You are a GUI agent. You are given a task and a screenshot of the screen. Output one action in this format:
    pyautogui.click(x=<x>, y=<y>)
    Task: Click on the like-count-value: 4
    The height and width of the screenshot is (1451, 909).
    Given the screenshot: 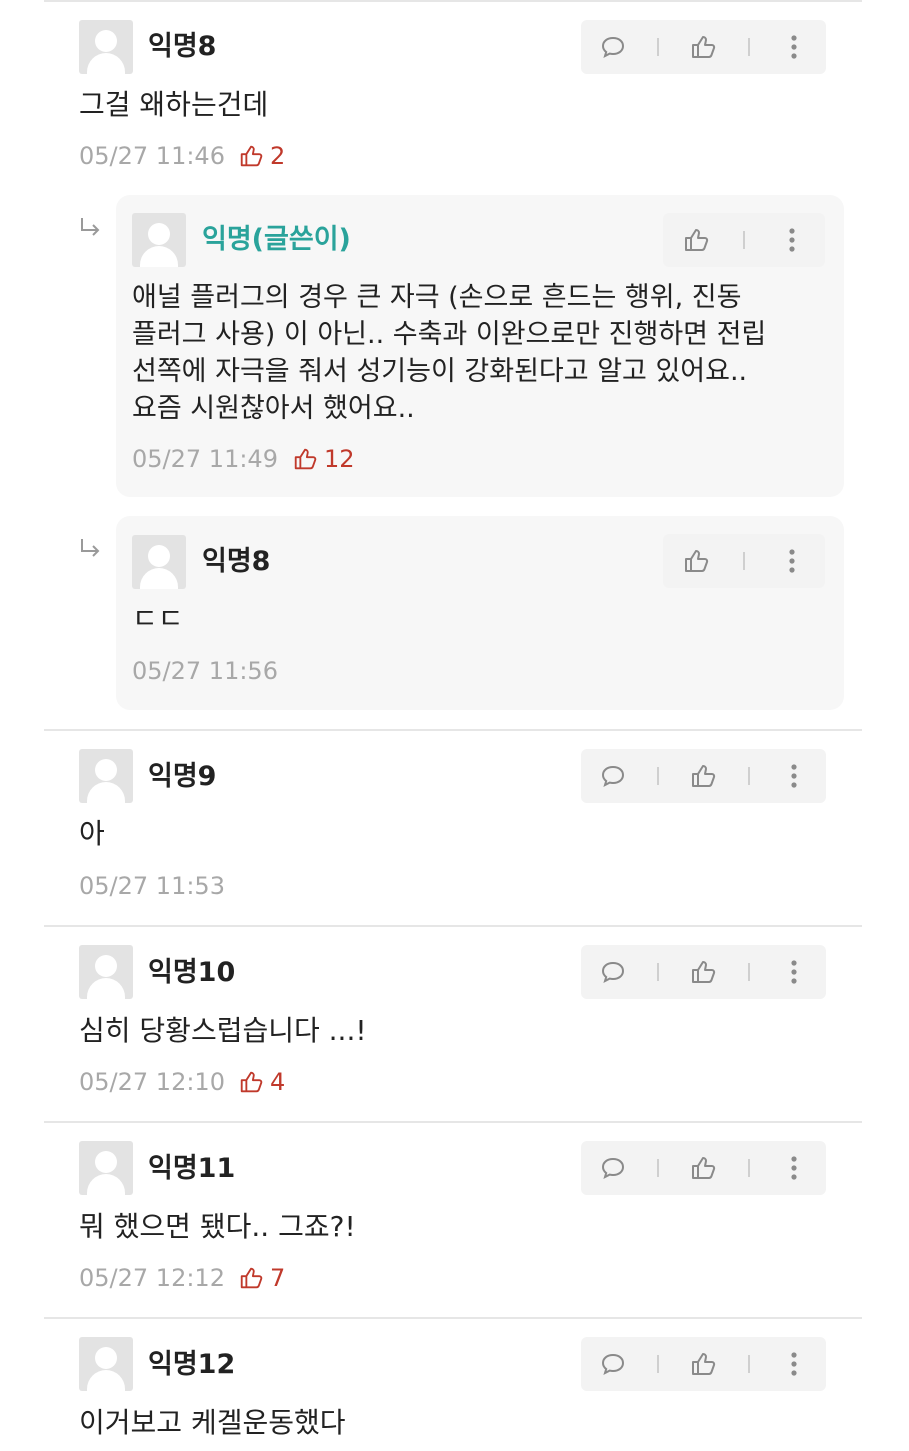 What is the action you would take?
    pyautogui.click(x=278, y=1082)
    